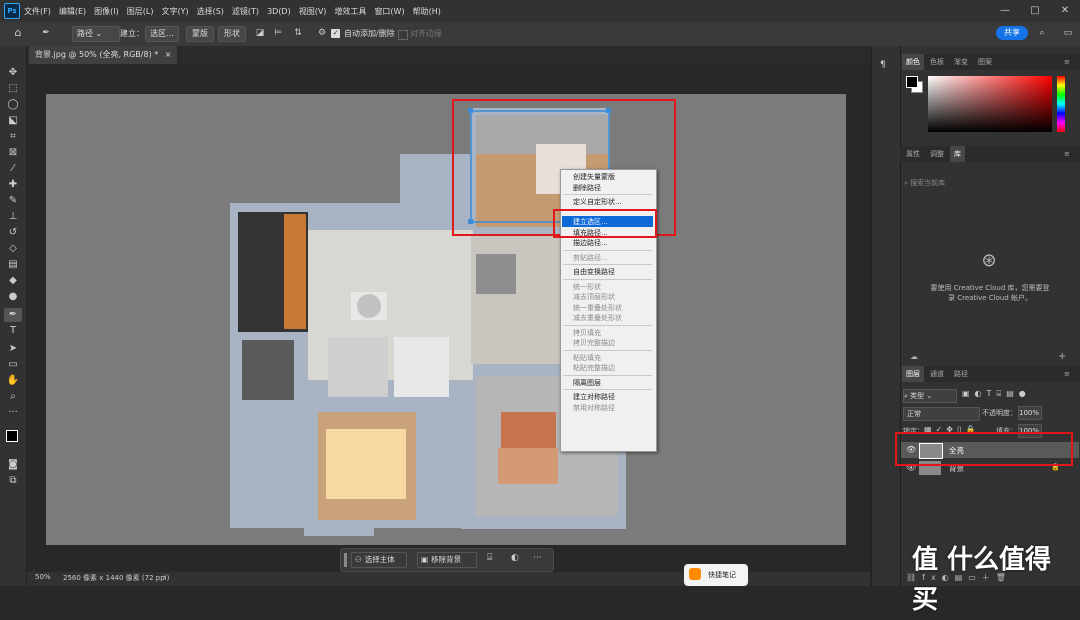  I want to click on eraser-tool-icon: ◇, so click(13, 249).